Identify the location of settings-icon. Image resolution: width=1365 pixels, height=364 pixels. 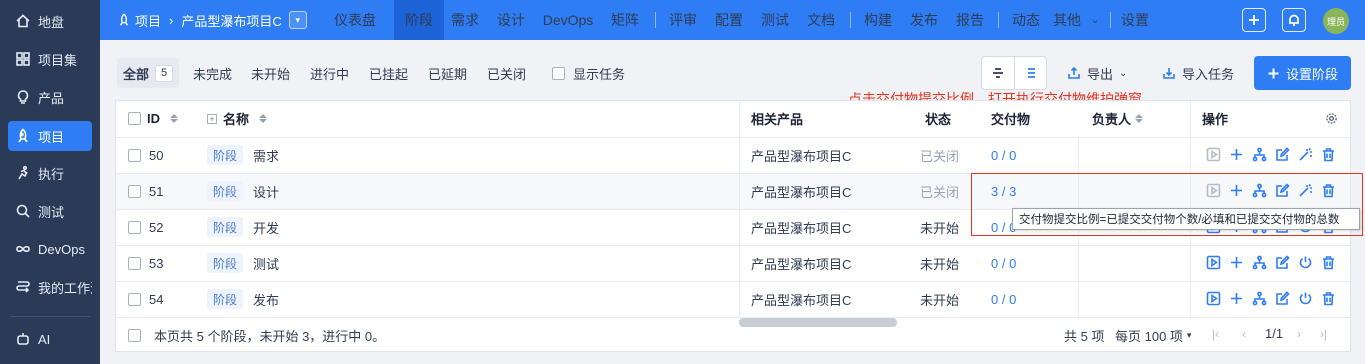
(1331, 118).